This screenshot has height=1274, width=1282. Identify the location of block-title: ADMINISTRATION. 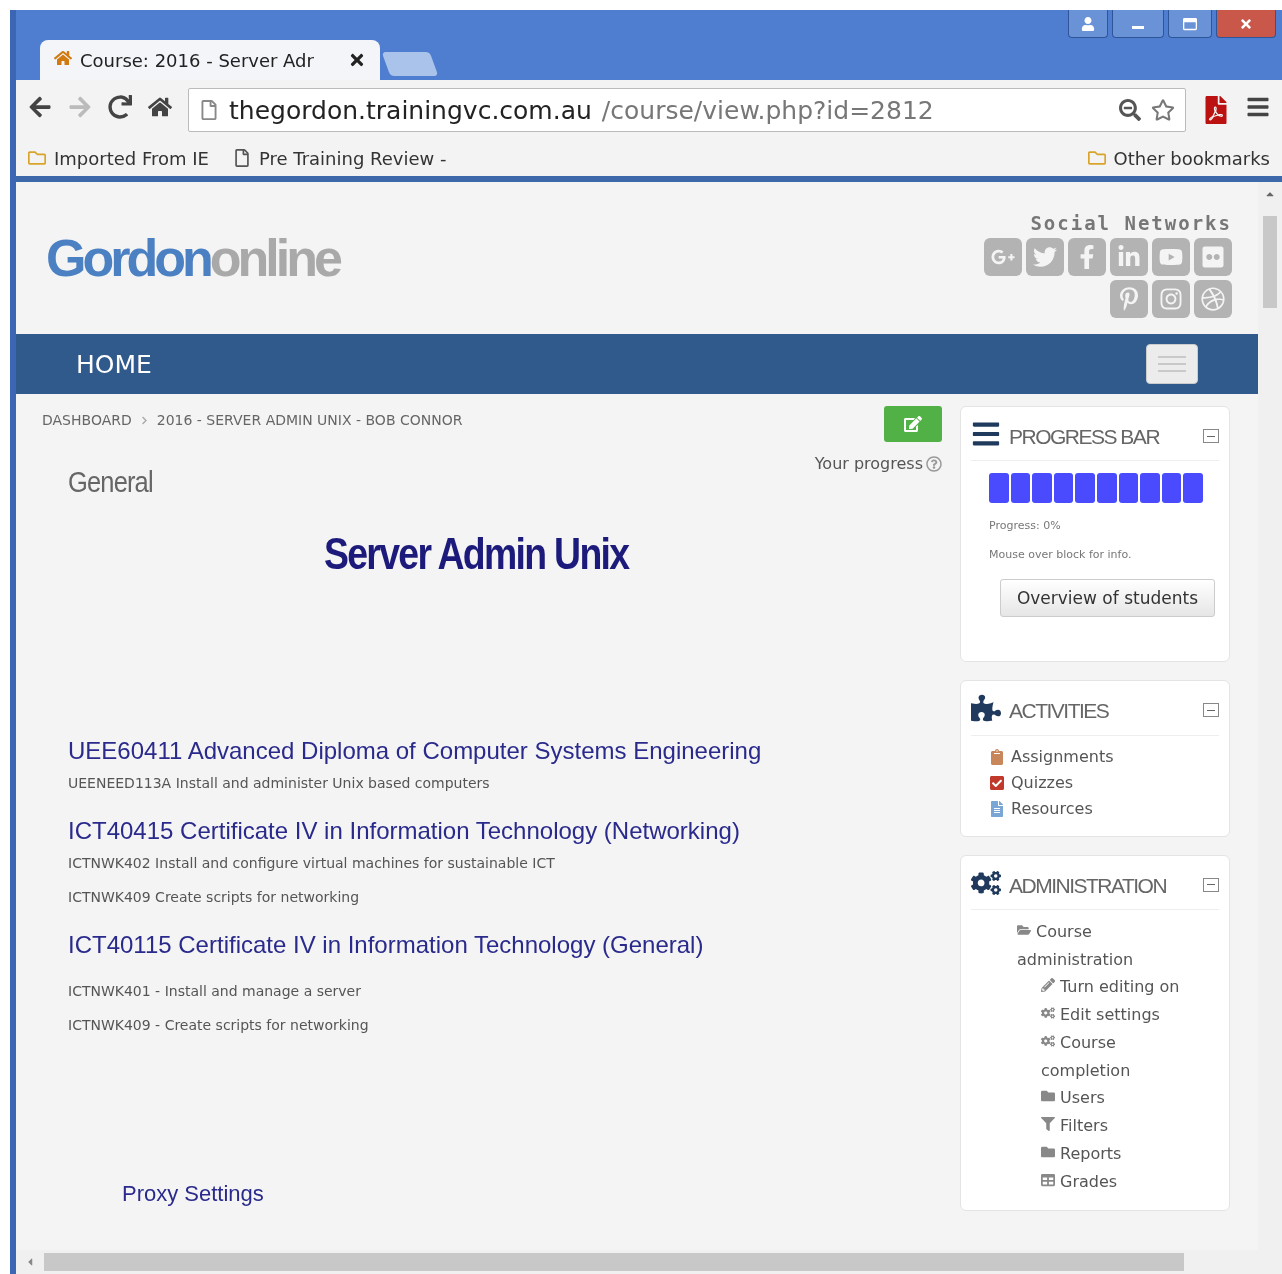
(1088, 885).